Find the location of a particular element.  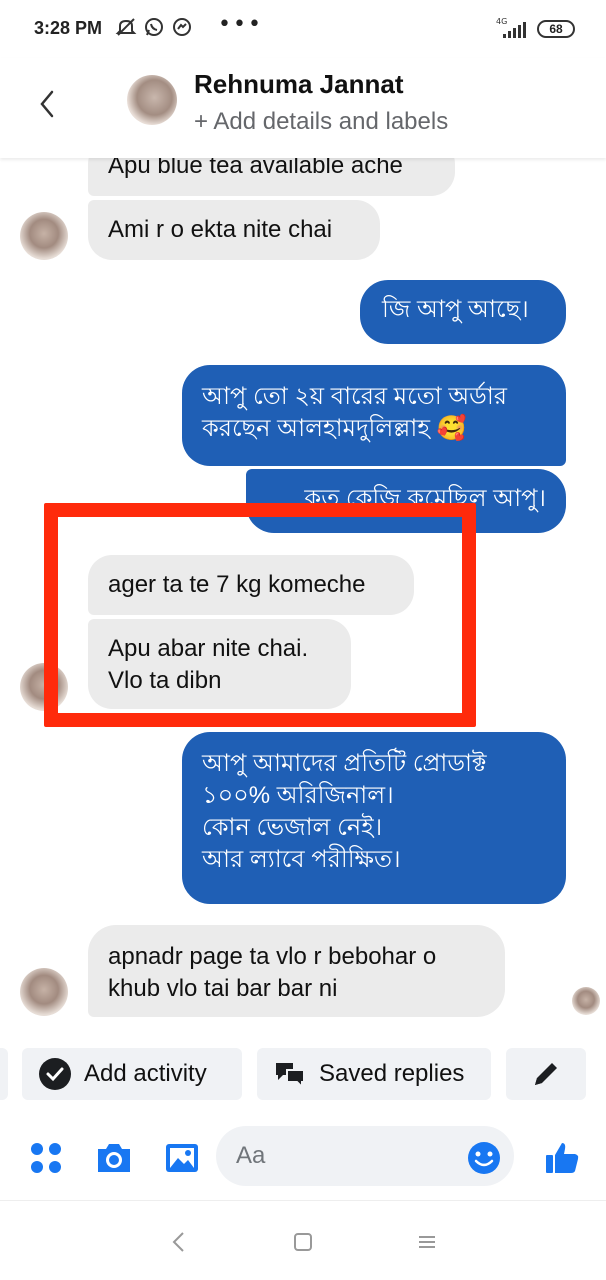

message-bubble-incoming: Apu blue tea available ache is located at coordinates (271, 177).